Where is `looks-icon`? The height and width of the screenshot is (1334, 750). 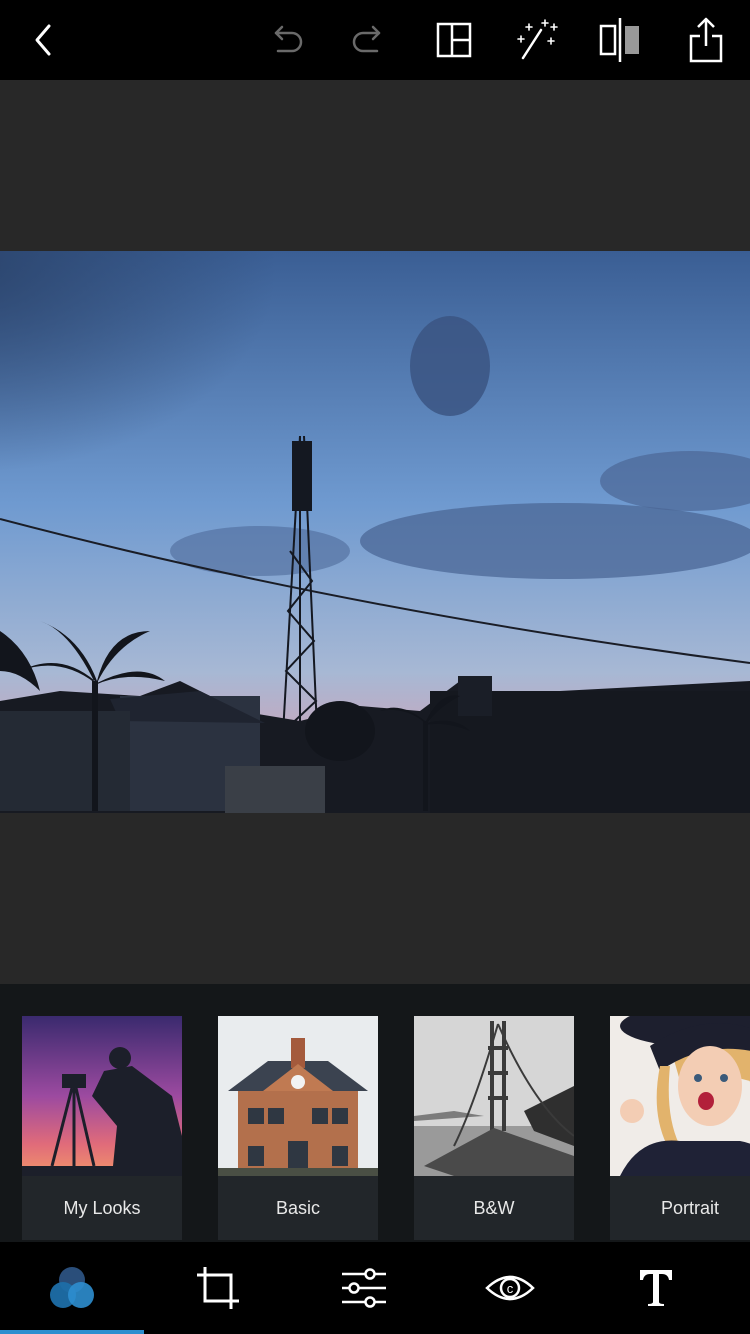
looks-icon is located at coordinates (72, 1288).